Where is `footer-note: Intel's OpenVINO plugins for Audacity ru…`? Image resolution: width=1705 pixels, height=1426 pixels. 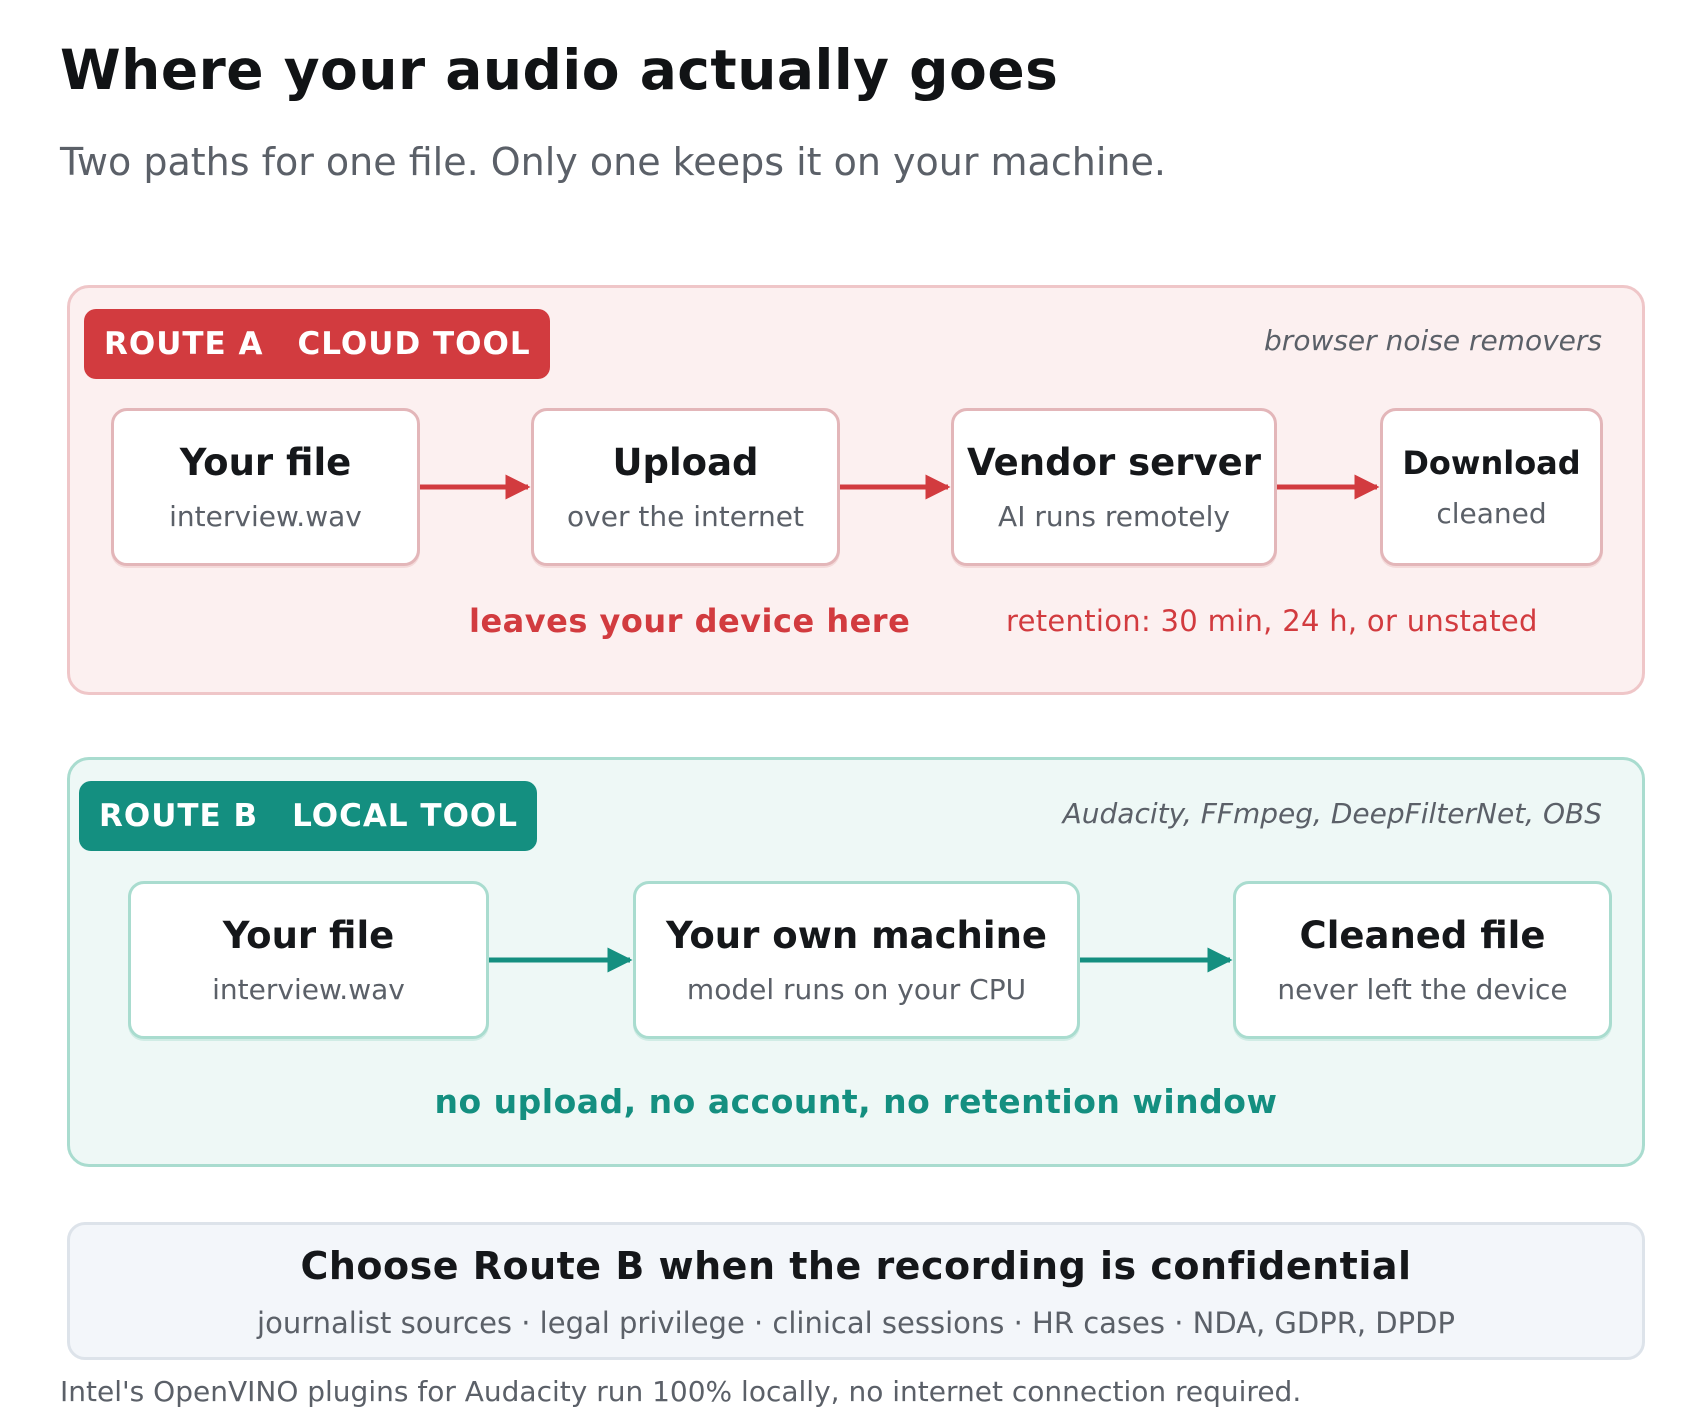 footer-note: Intel's OpenVINO plugins for Audacity ru… is located at coordinates (681, 1391).